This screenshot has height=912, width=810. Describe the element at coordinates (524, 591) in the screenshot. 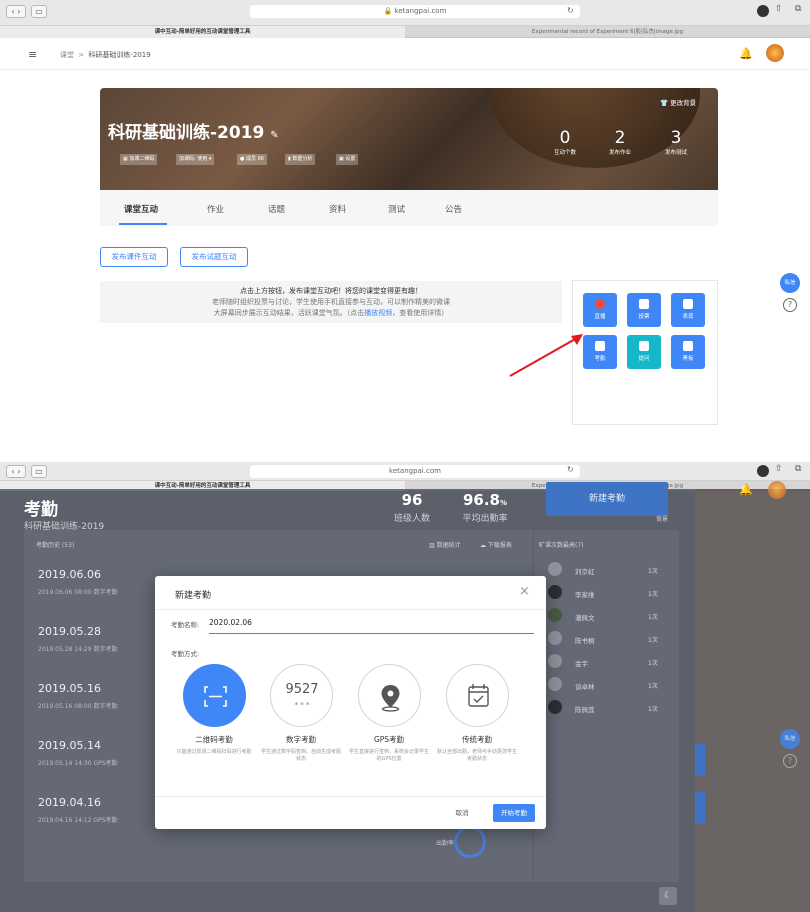

I see `close-icon: ×` at that location.